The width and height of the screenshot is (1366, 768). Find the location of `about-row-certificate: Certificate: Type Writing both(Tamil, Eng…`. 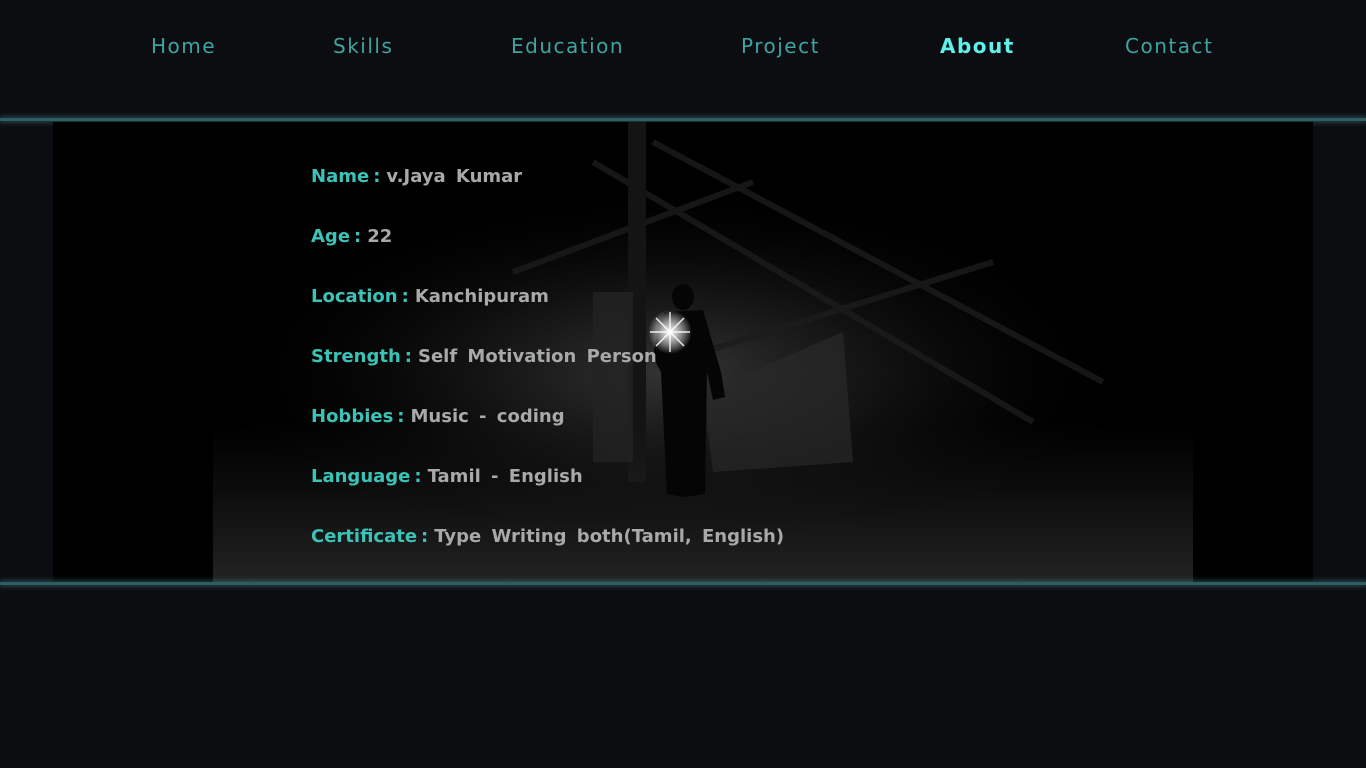

about-row-certificate: Certificate: Type Writing both(Tamil, Eng… is located at coordinates (547, 537).